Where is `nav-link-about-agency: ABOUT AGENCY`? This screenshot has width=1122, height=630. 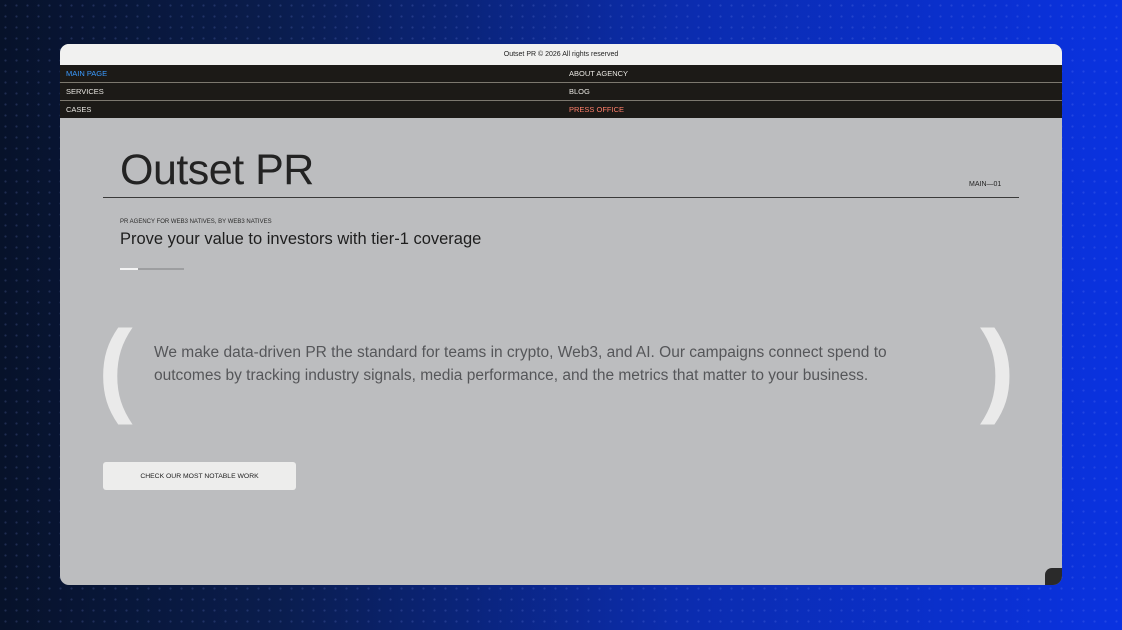
nav-link-about-agency: ABOUT AGENCY is located at coordinates (598, 73).